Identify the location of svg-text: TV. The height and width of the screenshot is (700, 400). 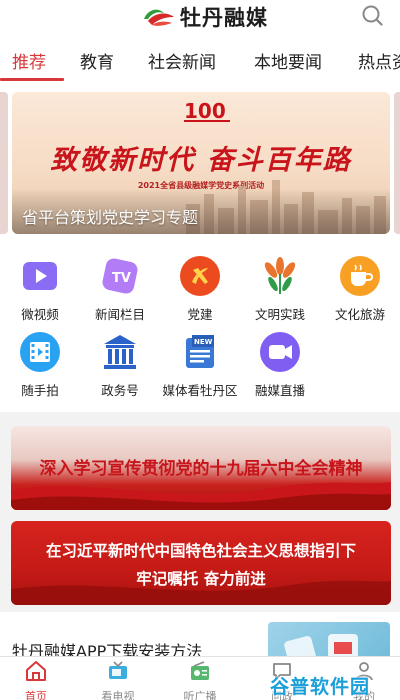
(121, 278).